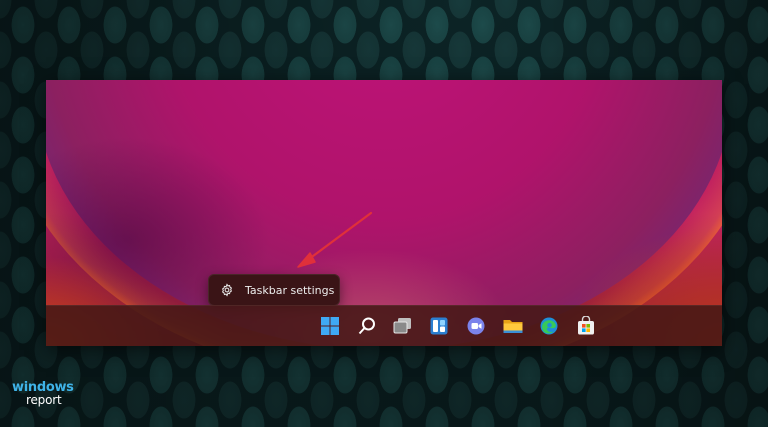  I want to click on start-icon, so click(330, 326).